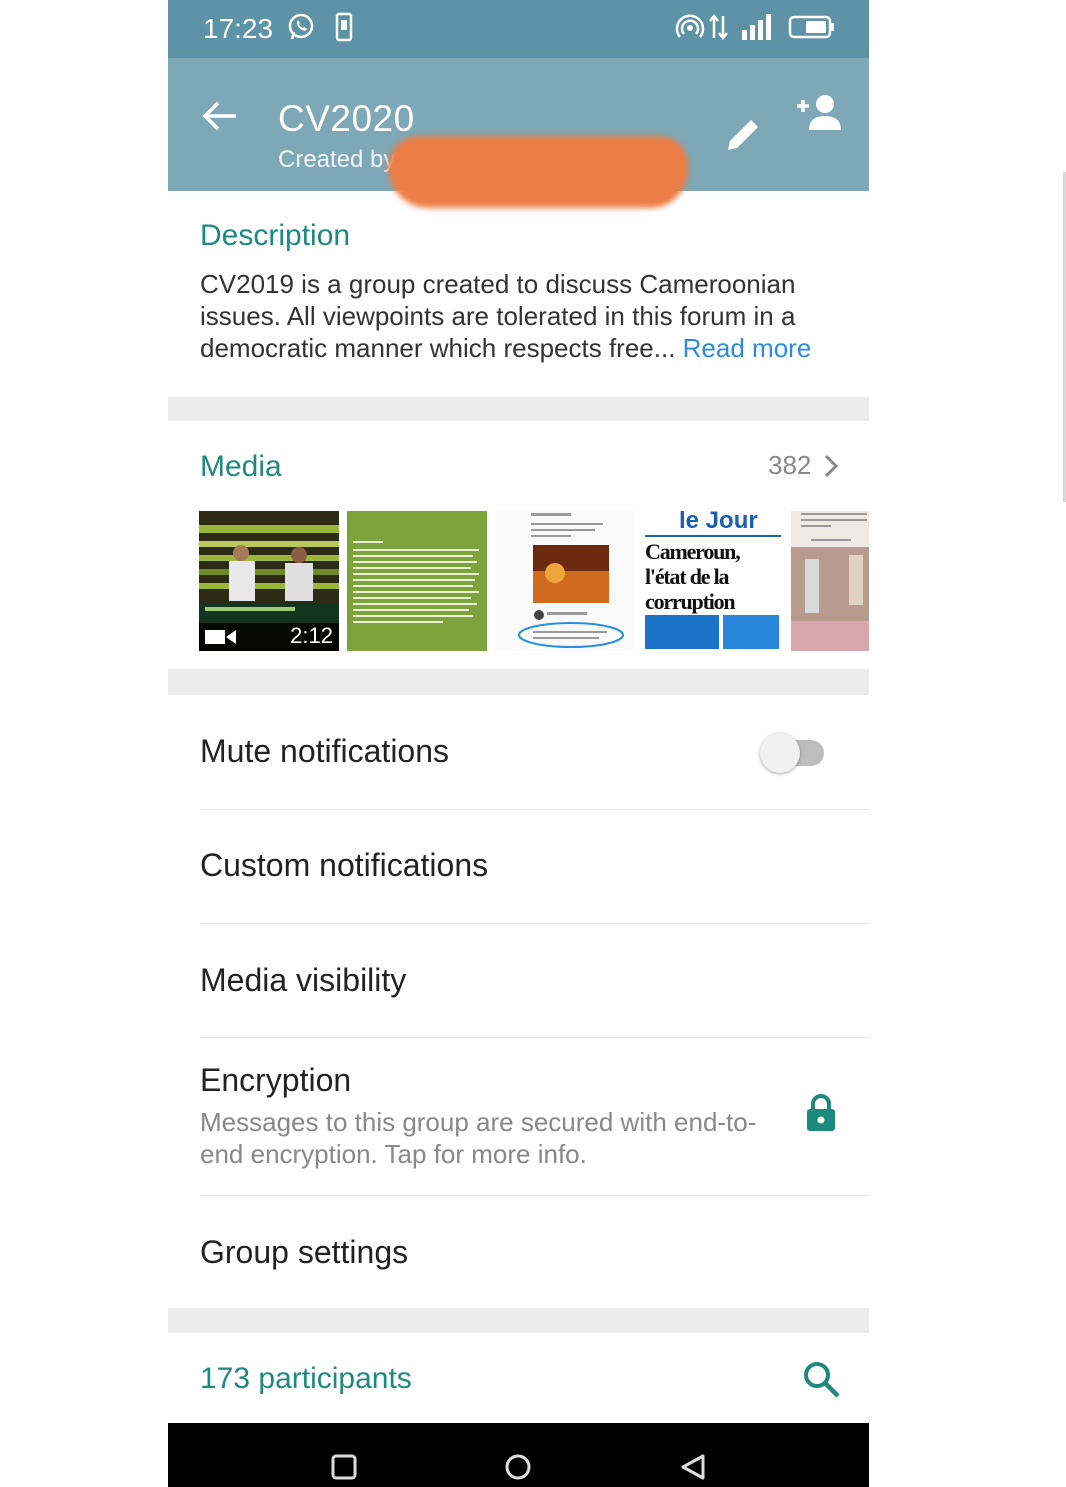 Image resolution: width=1066 pixels, height=1487 pixels. I want to click on phone-notification-icon, so click(344, 27).